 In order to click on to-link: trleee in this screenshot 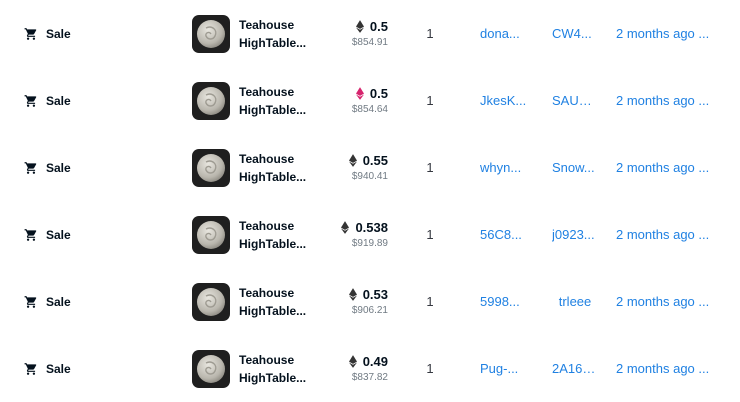, I will do `click(575, 301)`.